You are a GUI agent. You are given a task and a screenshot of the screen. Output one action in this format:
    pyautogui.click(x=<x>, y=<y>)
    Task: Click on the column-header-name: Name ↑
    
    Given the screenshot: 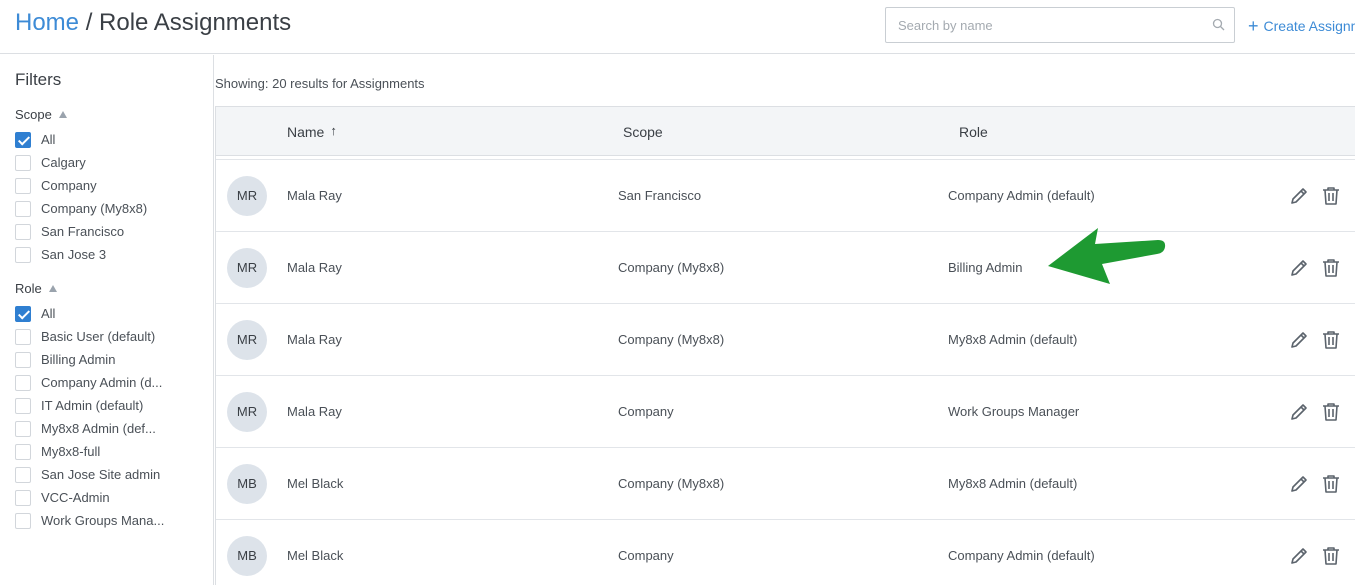 What is the action you would take?
    pyautogui.click(x=312, y=131)
    